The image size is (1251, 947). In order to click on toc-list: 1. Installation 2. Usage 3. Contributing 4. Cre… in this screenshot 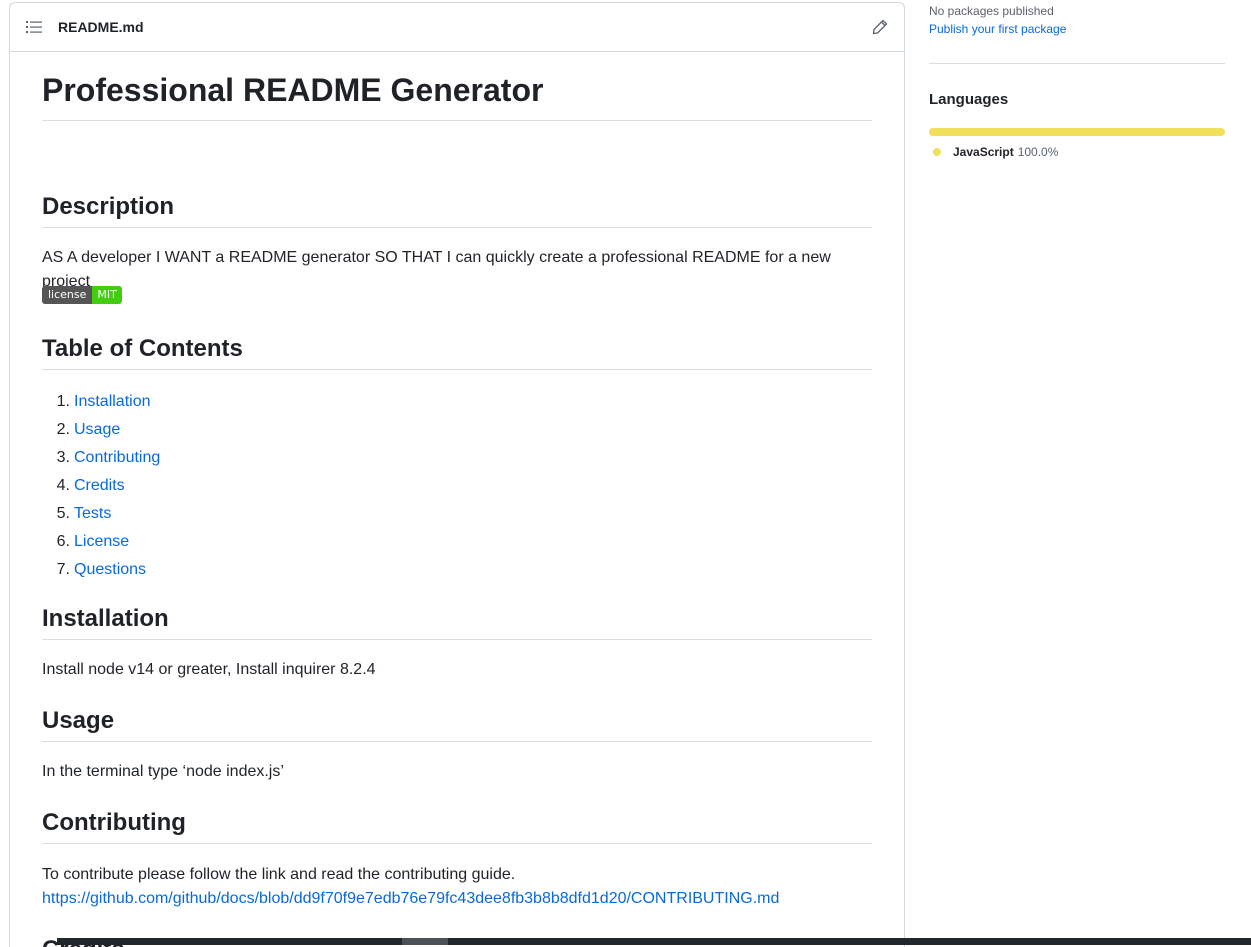, I will do `click(101, 486)`.